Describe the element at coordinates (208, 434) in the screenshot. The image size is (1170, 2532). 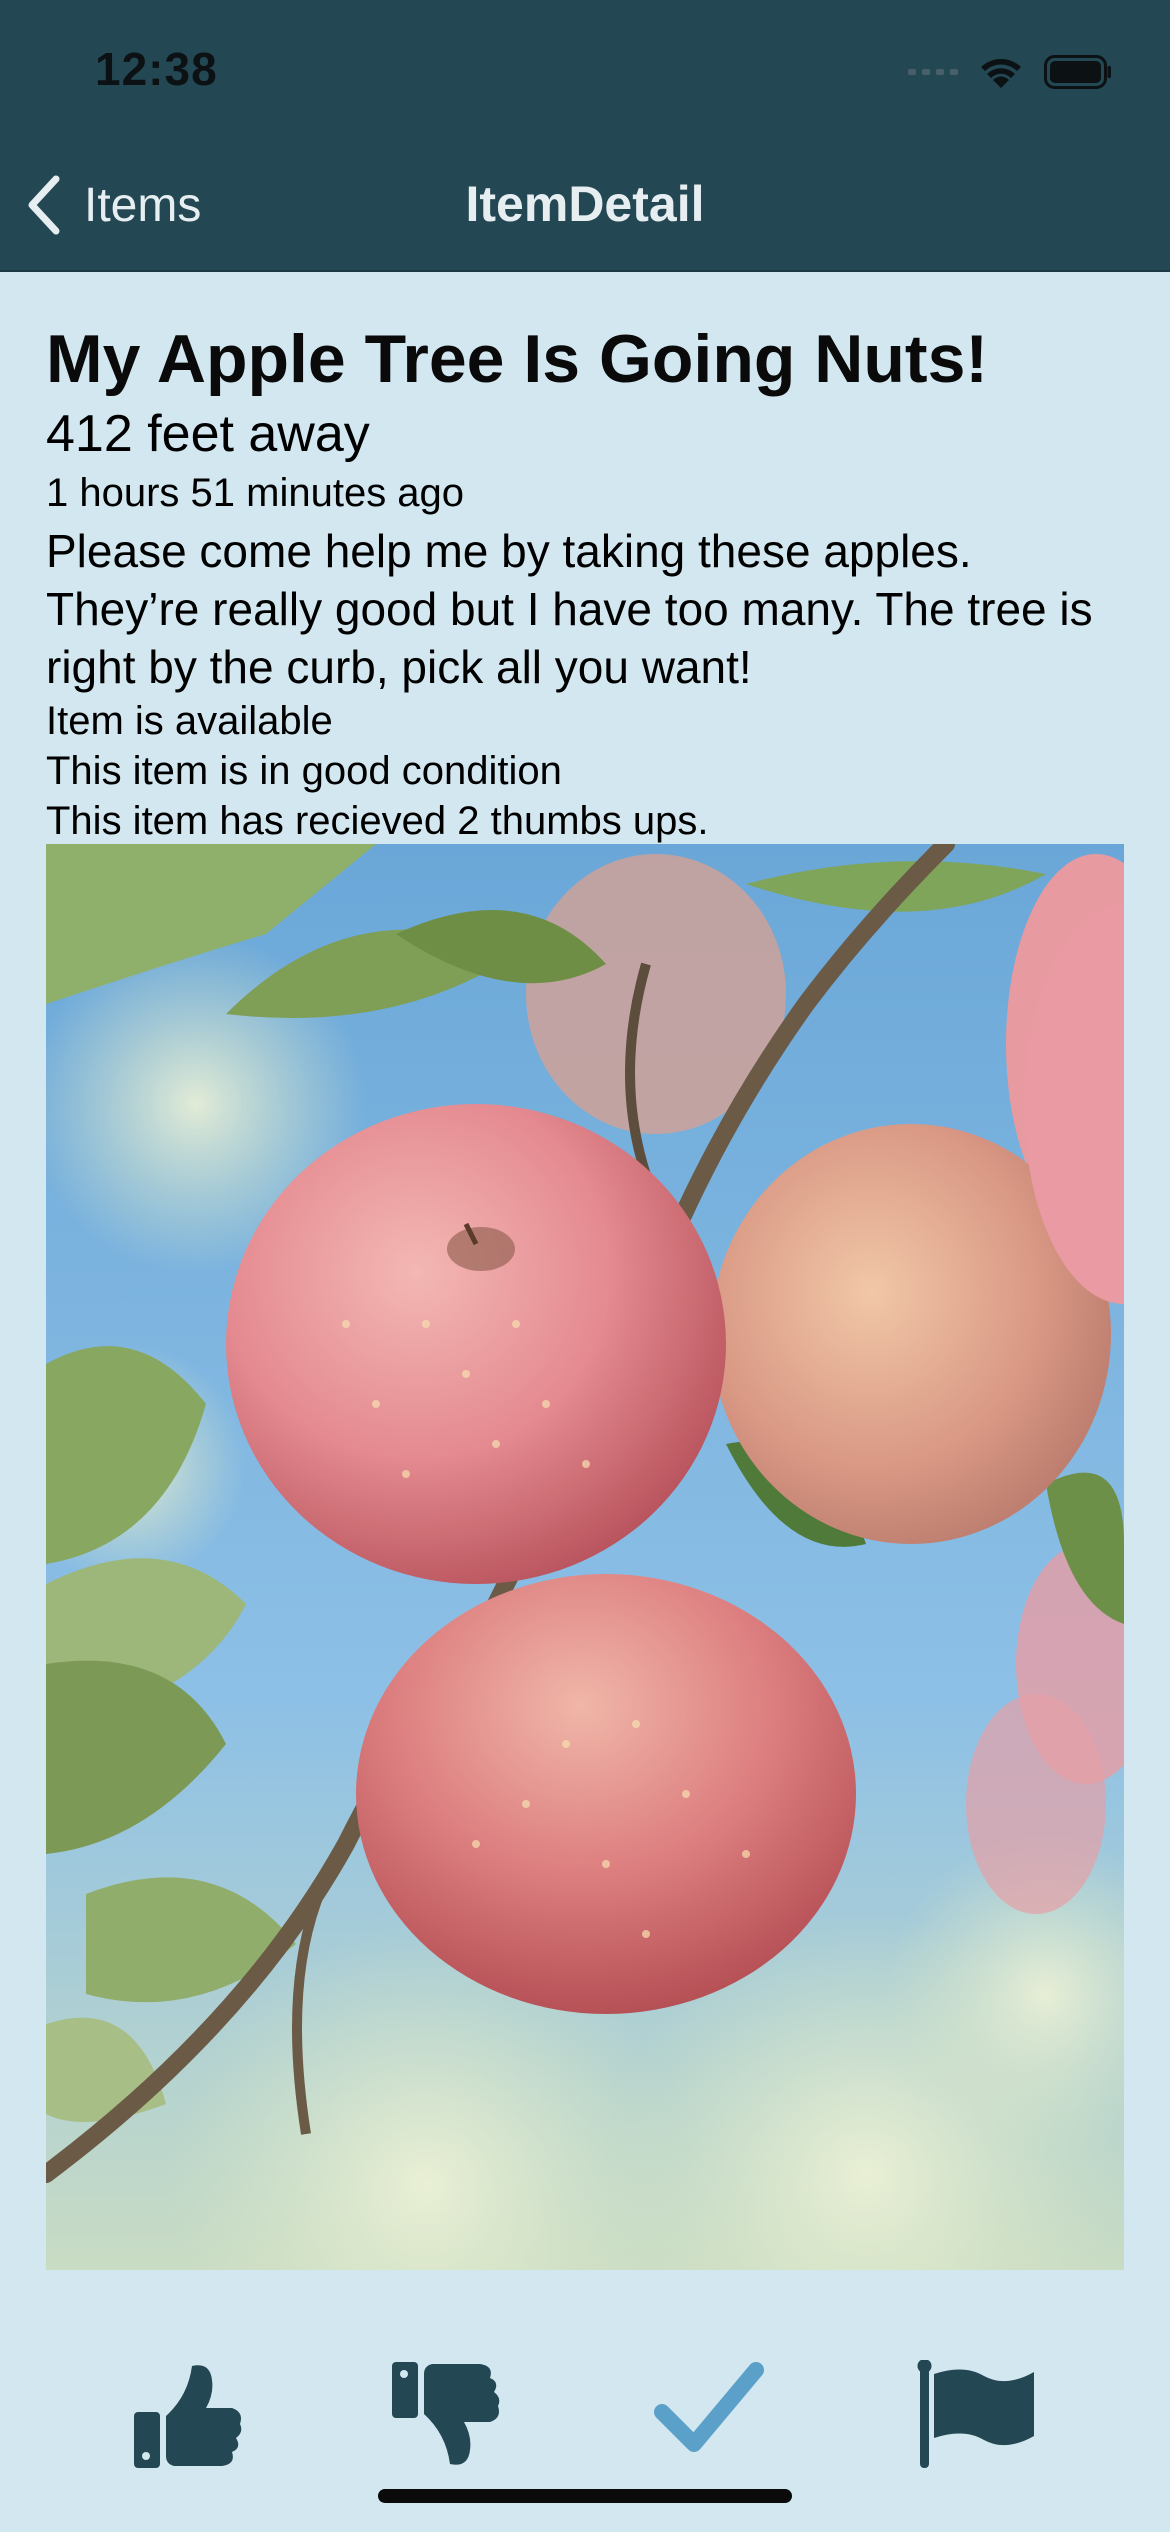
I see `item-distance: 412 feet away` at that location.